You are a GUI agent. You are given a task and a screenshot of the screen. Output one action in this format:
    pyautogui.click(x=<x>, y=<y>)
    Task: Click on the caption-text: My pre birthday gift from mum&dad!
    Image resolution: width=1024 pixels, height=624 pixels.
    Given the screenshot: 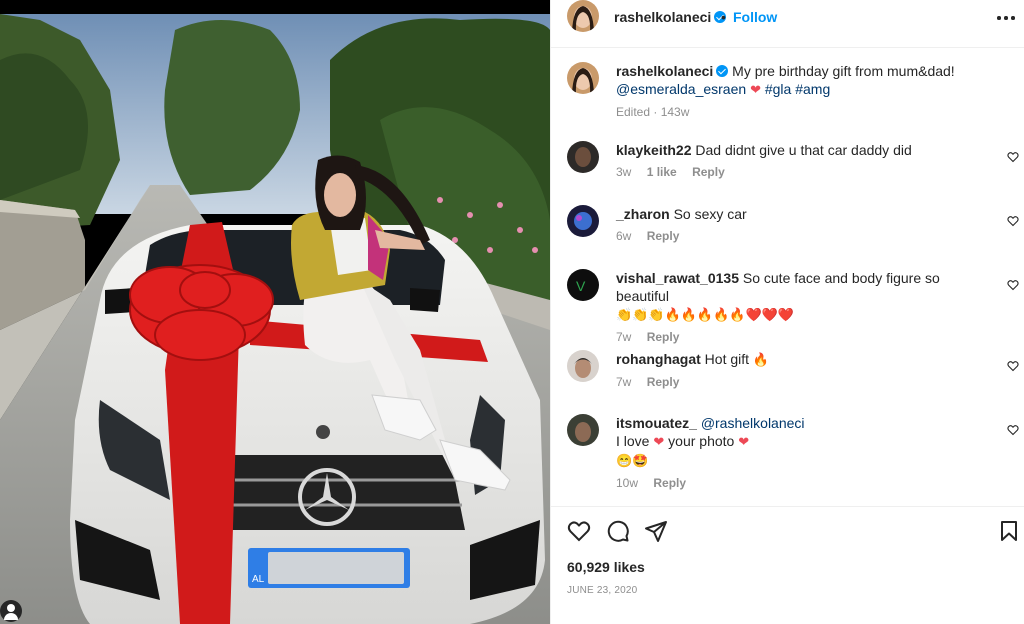 What is the action you would take?
    pyautogui.click(x=843, y=71)
    